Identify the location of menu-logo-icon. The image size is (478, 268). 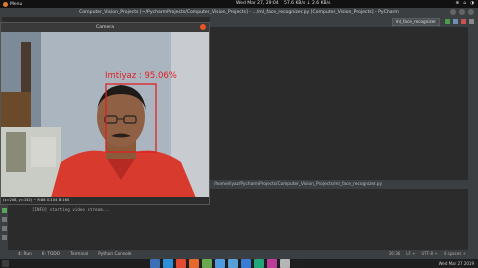
(5, 4).